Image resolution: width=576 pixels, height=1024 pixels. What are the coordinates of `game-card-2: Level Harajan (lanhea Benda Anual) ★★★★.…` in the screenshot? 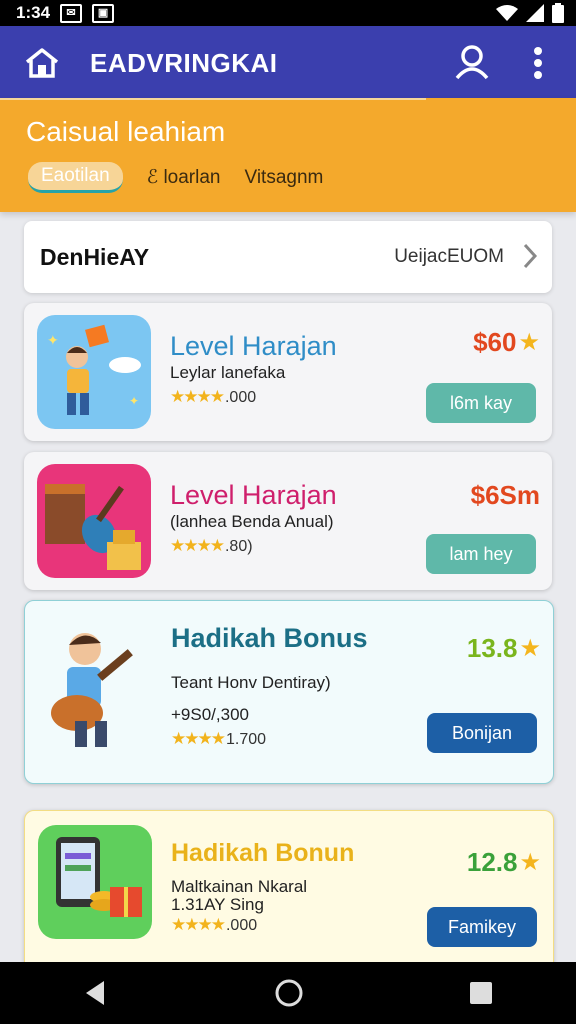 It's located at (288, 521).